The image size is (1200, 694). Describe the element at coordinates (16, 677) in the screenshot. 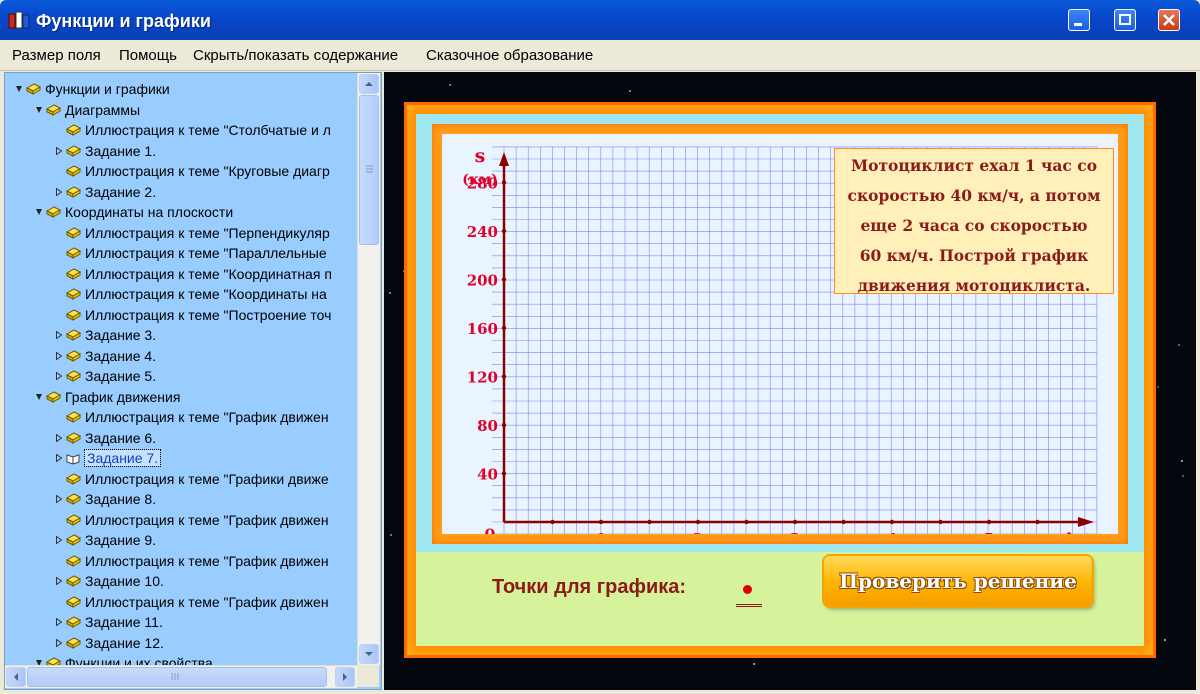

I see `scroll-left-button` at that location.